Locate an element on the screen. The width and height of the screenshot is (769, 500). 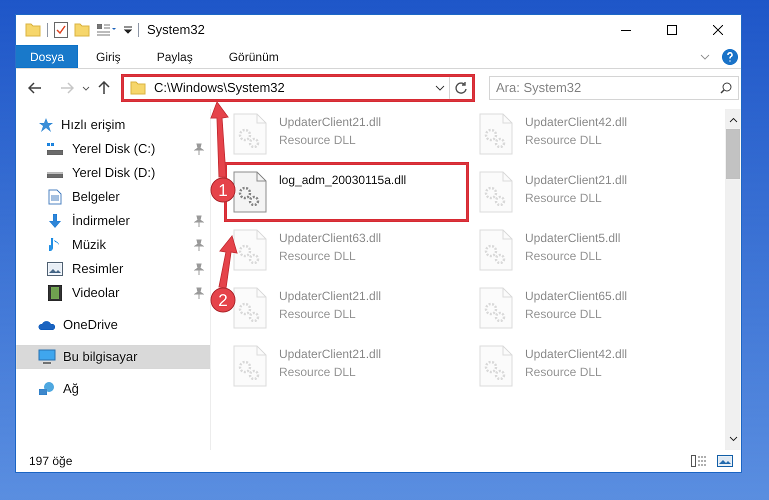
back-arrow-icon is located at coordinates (35, 88).